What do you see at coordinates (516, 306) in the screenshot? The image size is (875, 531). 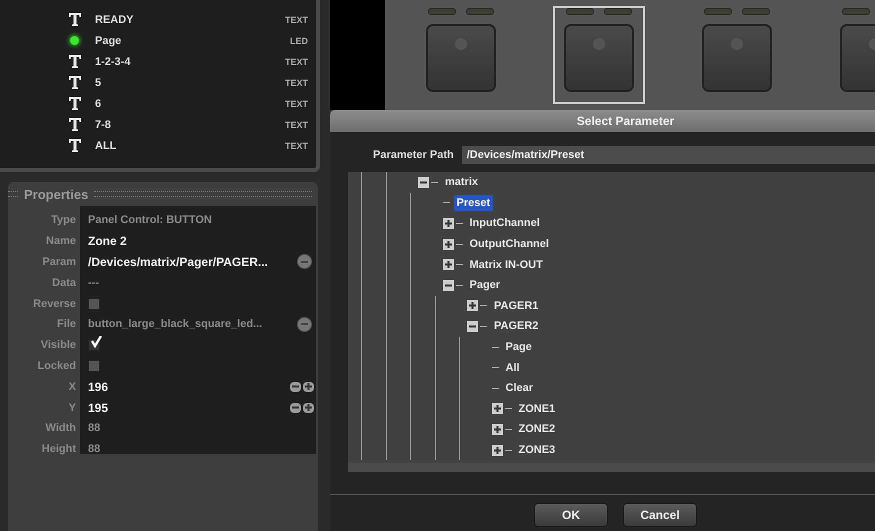 I see `tree-item: PAGER1` at bounding box center [516, 306].